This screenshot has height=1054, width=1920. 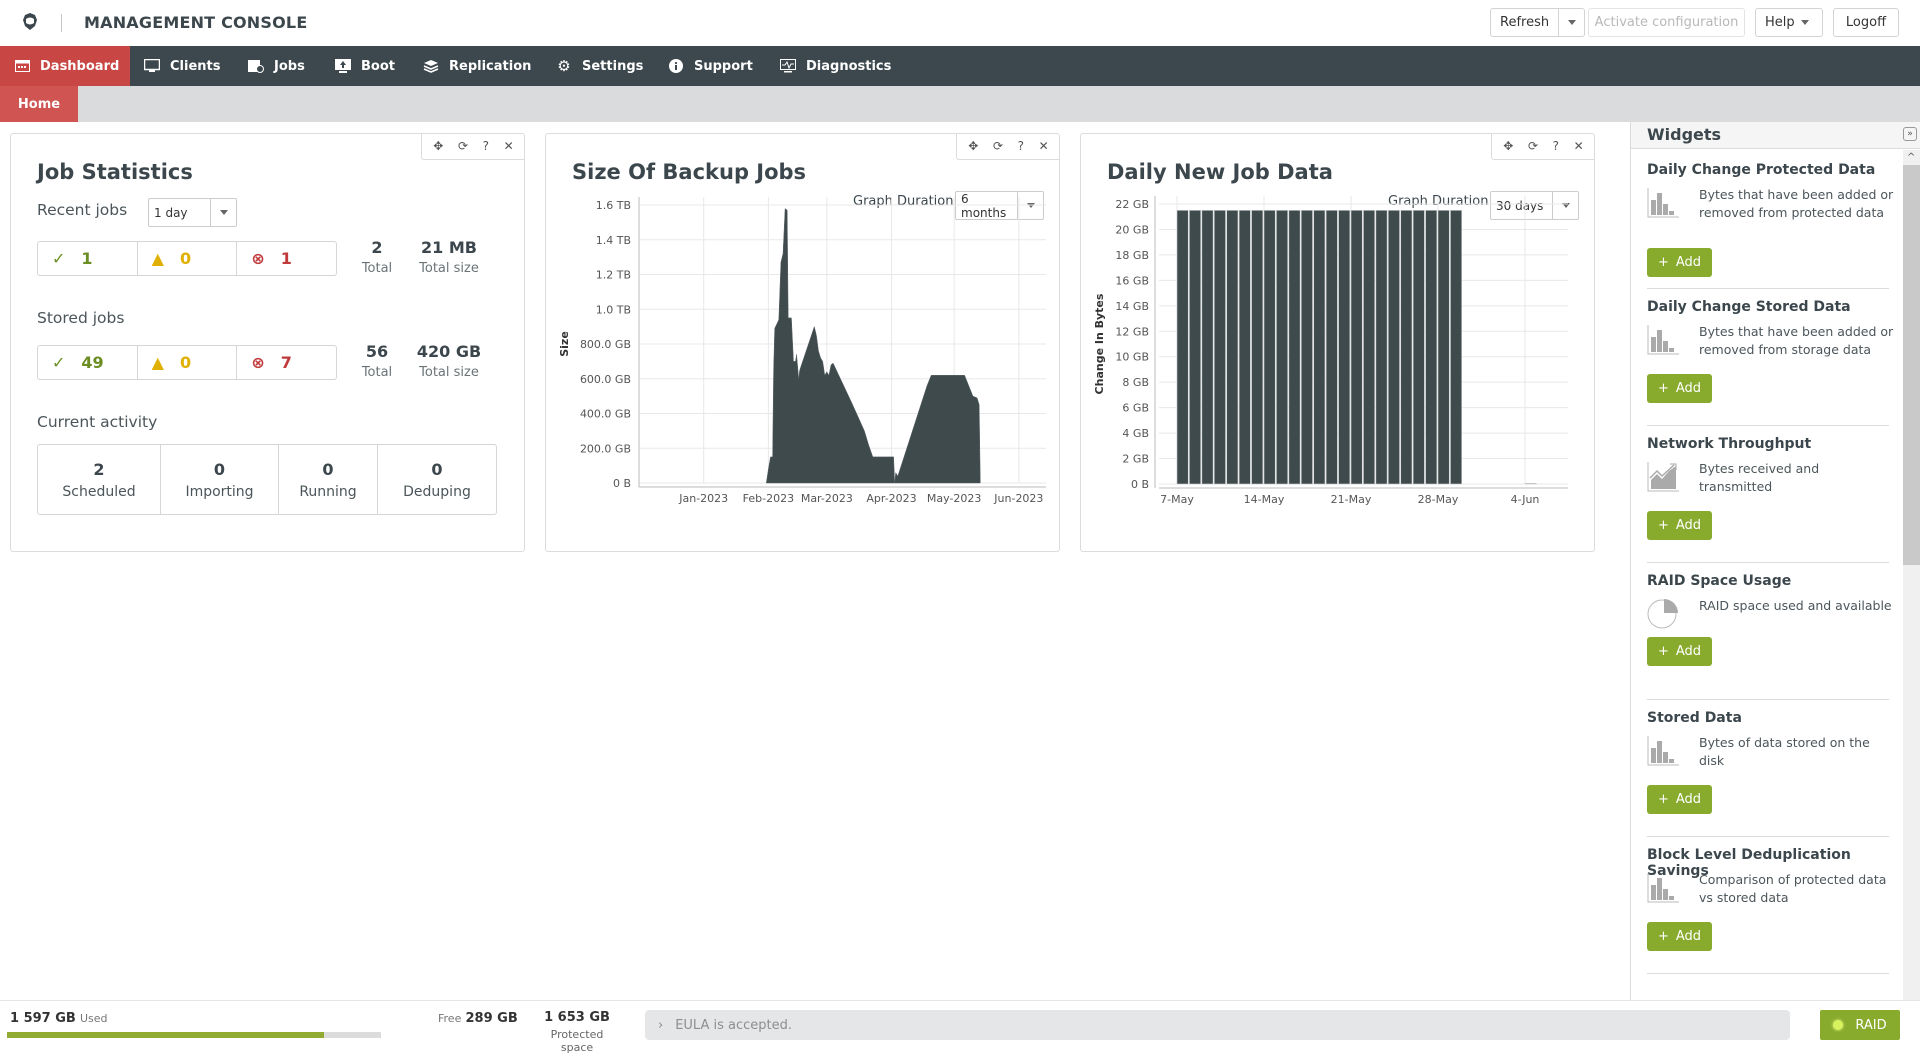 I want to click on y-tick-label: 2 GB, so click(x=1135, y=459).